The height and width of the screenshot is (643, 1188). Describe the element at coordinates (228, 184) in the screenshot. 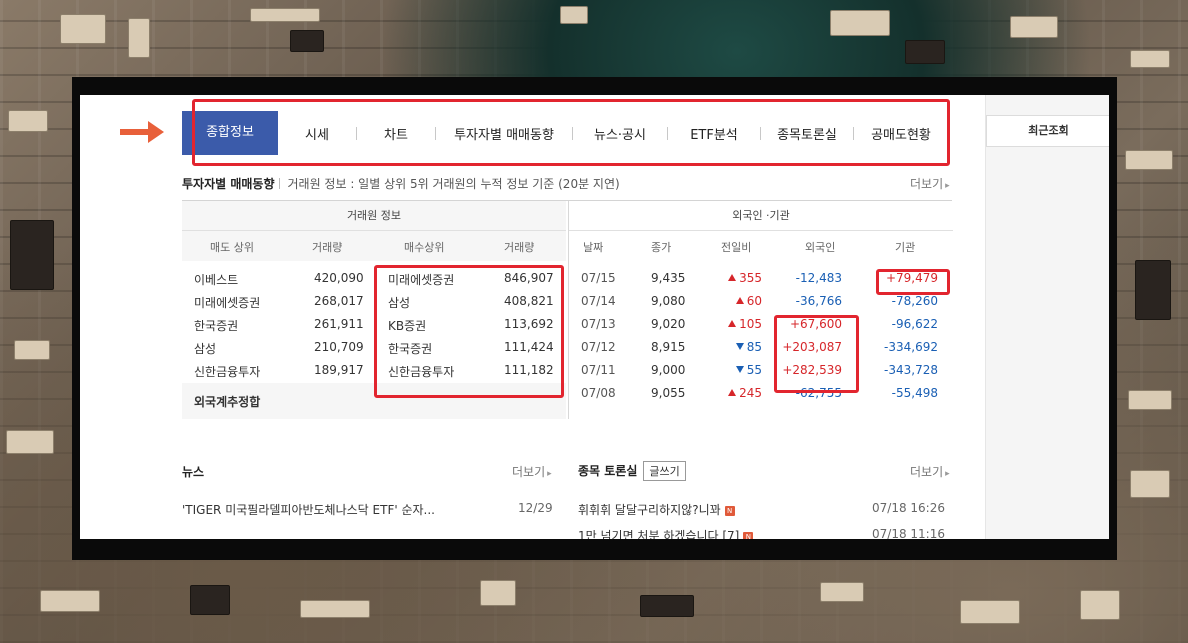

I see `investor-title: 투자자별 매매동향` at that location.